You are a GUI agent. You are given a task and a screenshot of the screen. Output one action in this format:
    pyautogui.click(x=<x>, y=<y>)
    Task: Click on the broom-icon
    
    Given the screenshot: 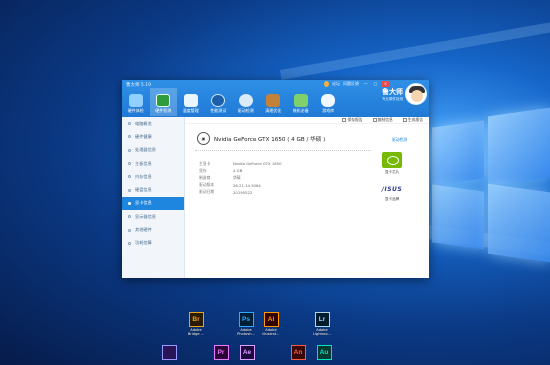 What is the action you would take?
    pyautogui.click(x=273, y=100)
    